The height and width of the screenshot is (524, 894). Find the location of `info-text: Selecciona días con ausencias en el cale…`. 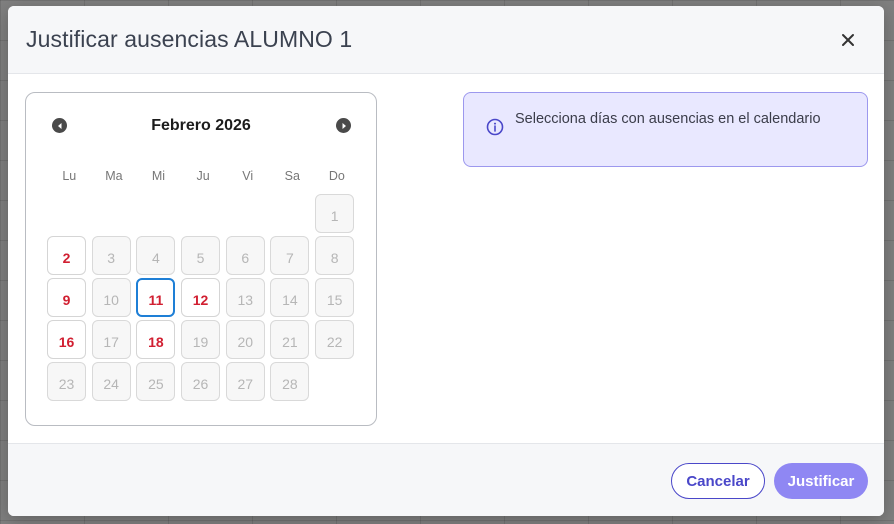

info-text: Selecciona días con ausencias en el cale… is located at coordinates (668, 119).